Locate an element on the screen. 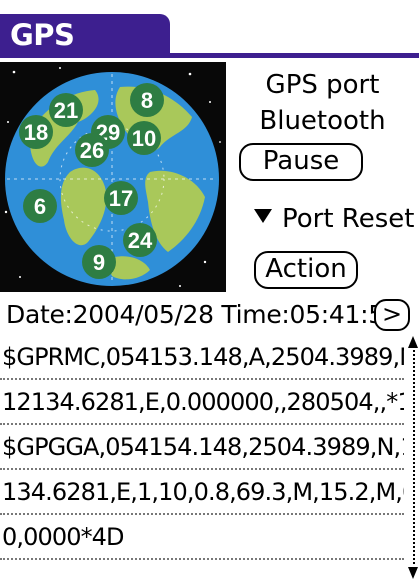 The width and height of the screenshot is (419, 581). satellite-id-label: 8 is located at coordinates (147, 100).